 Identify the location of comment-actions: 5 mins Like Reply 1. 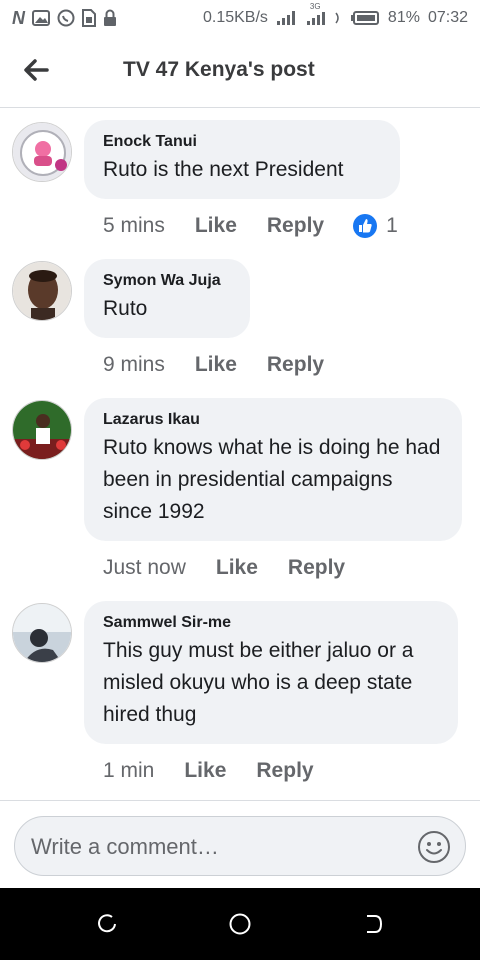
(250, 226).